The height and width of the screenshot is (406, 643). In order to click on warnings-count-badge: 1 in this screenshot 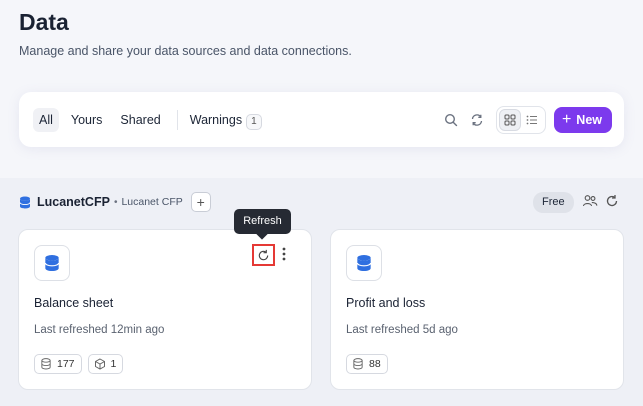, I will do `click(254, 121)`.